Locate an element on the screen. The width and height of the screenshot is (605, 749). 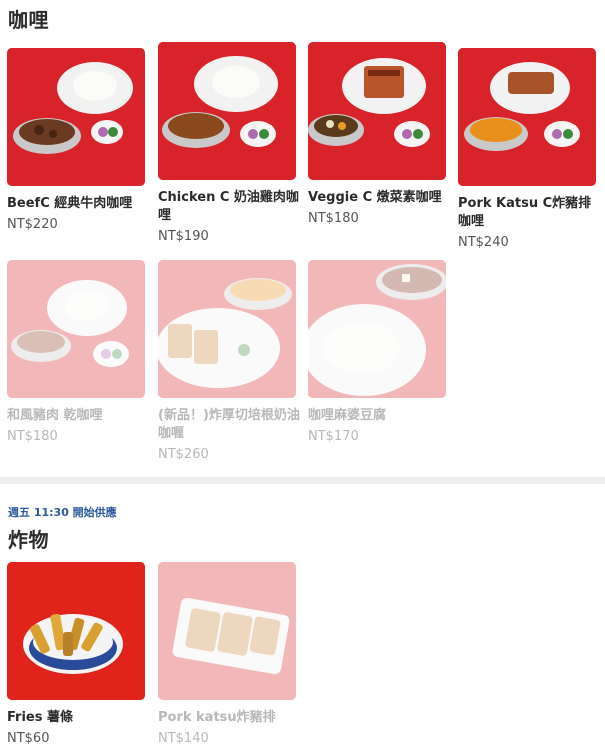
menu-item-pork-katsu-curry: Pork Katsu C炸豬排咖哩 NT$240 is located at coordinates (528, 149).